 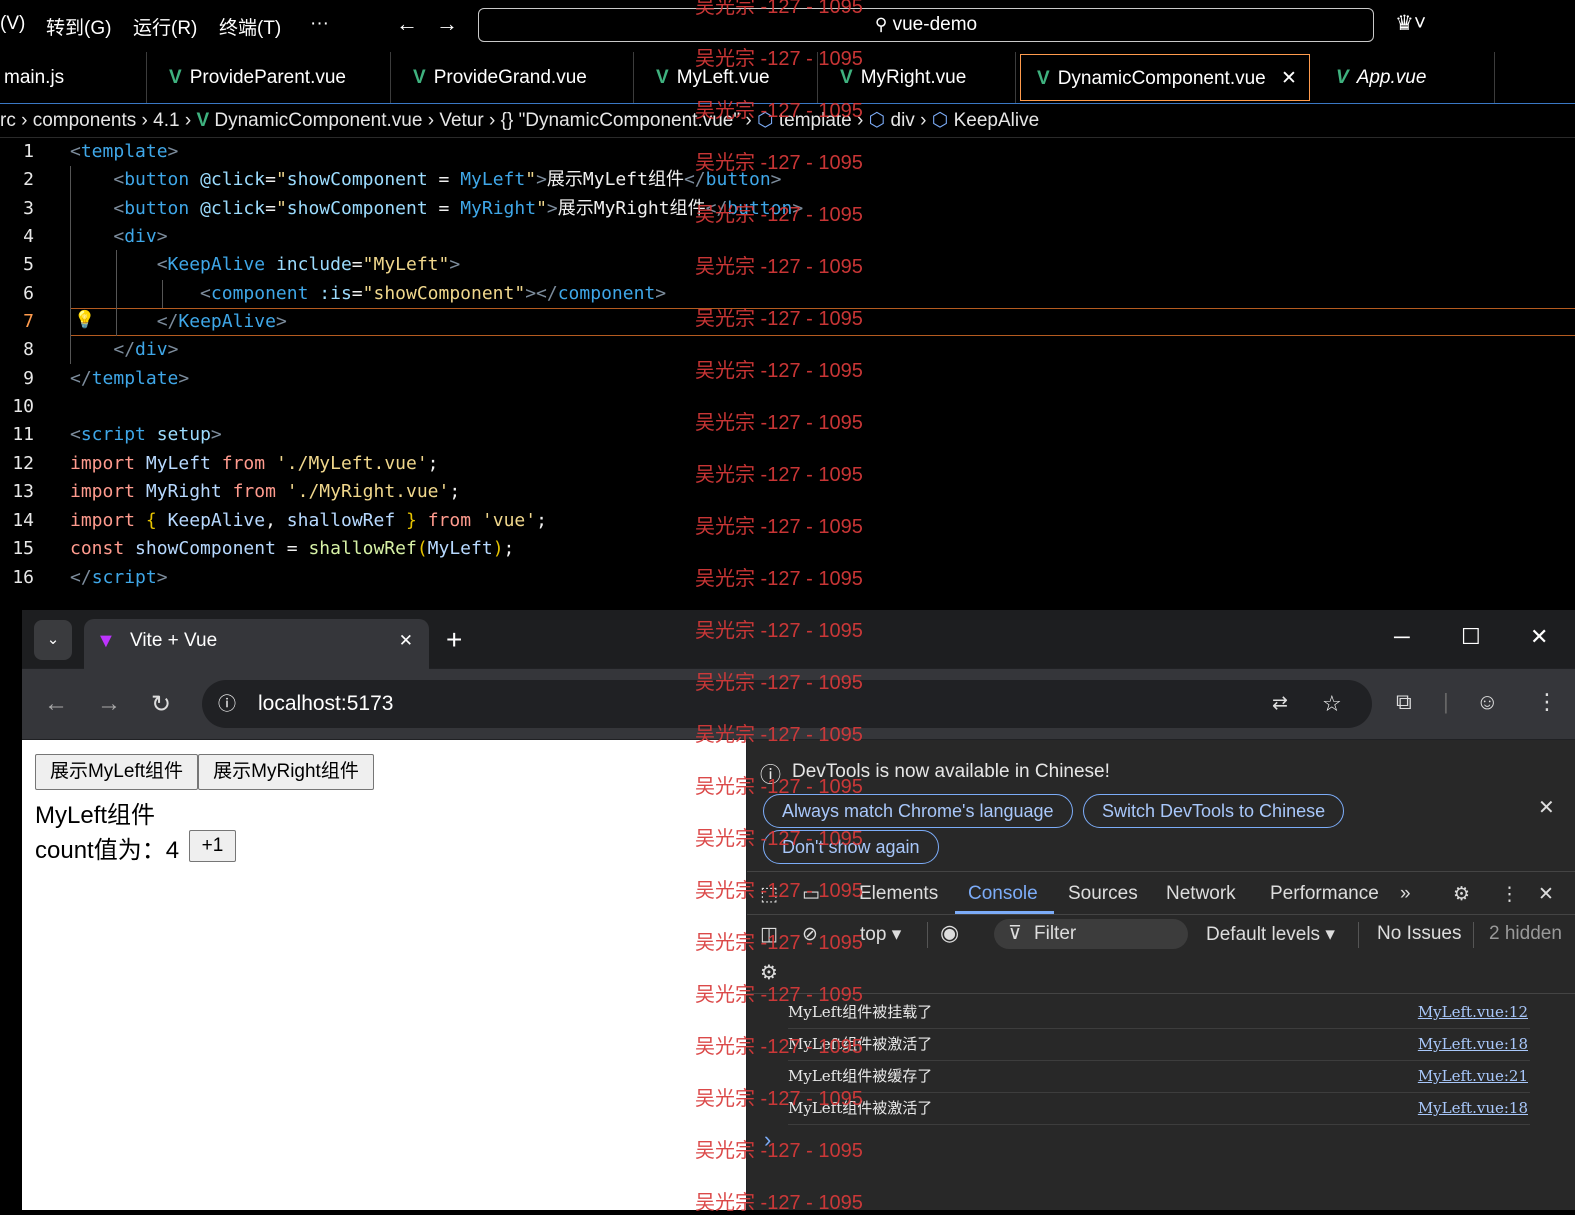 I want to click on info-icon: ⓘ, so click(x=227, y=704).